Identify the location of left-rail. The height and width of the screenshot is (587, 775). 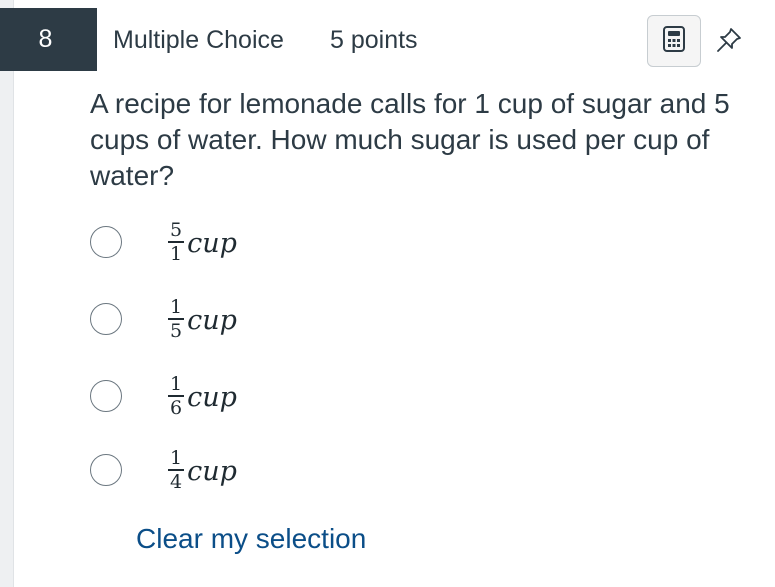
(7, 293).